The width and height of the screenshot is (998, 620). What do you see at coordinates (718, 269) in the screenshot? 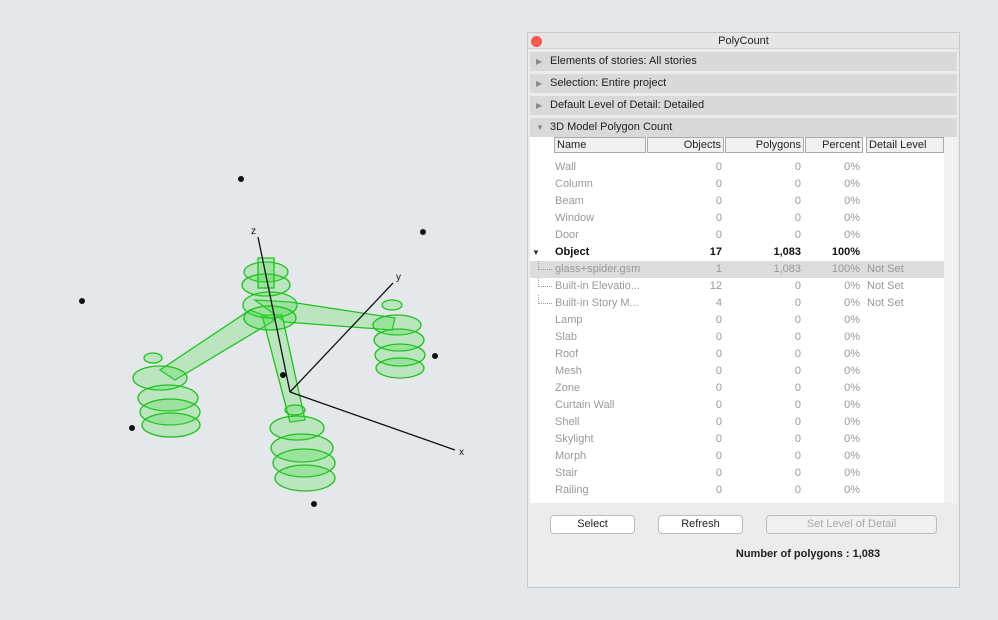
I see `cell-objects: 1` at bounding box center [718, 269].